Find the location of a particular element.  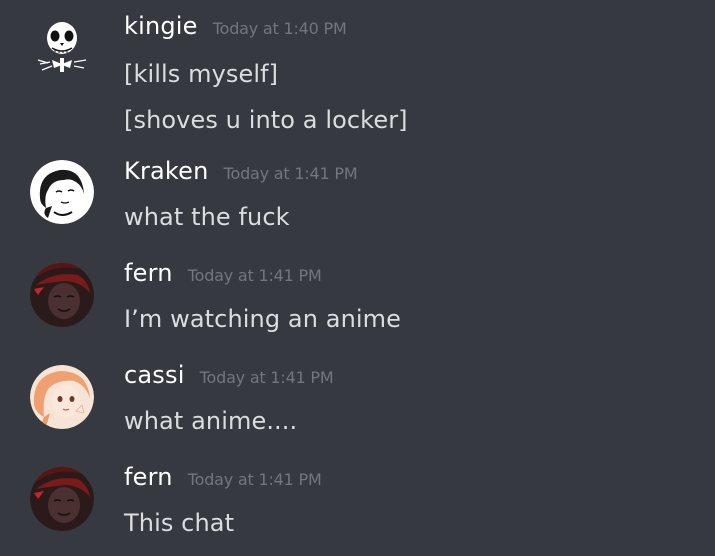

username: Kraken is located at coordinates (166, 171).